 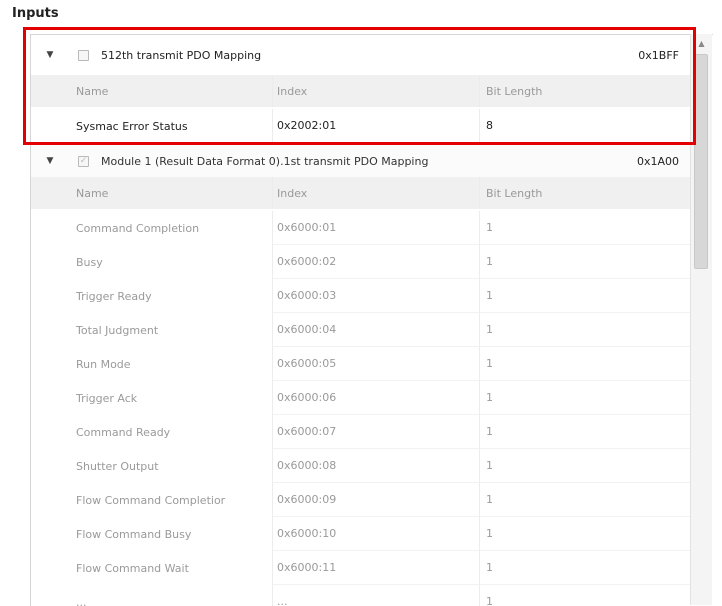 I want to click on table-row: Command Completion 0x6000:01 1, so click(x=361, y=228).